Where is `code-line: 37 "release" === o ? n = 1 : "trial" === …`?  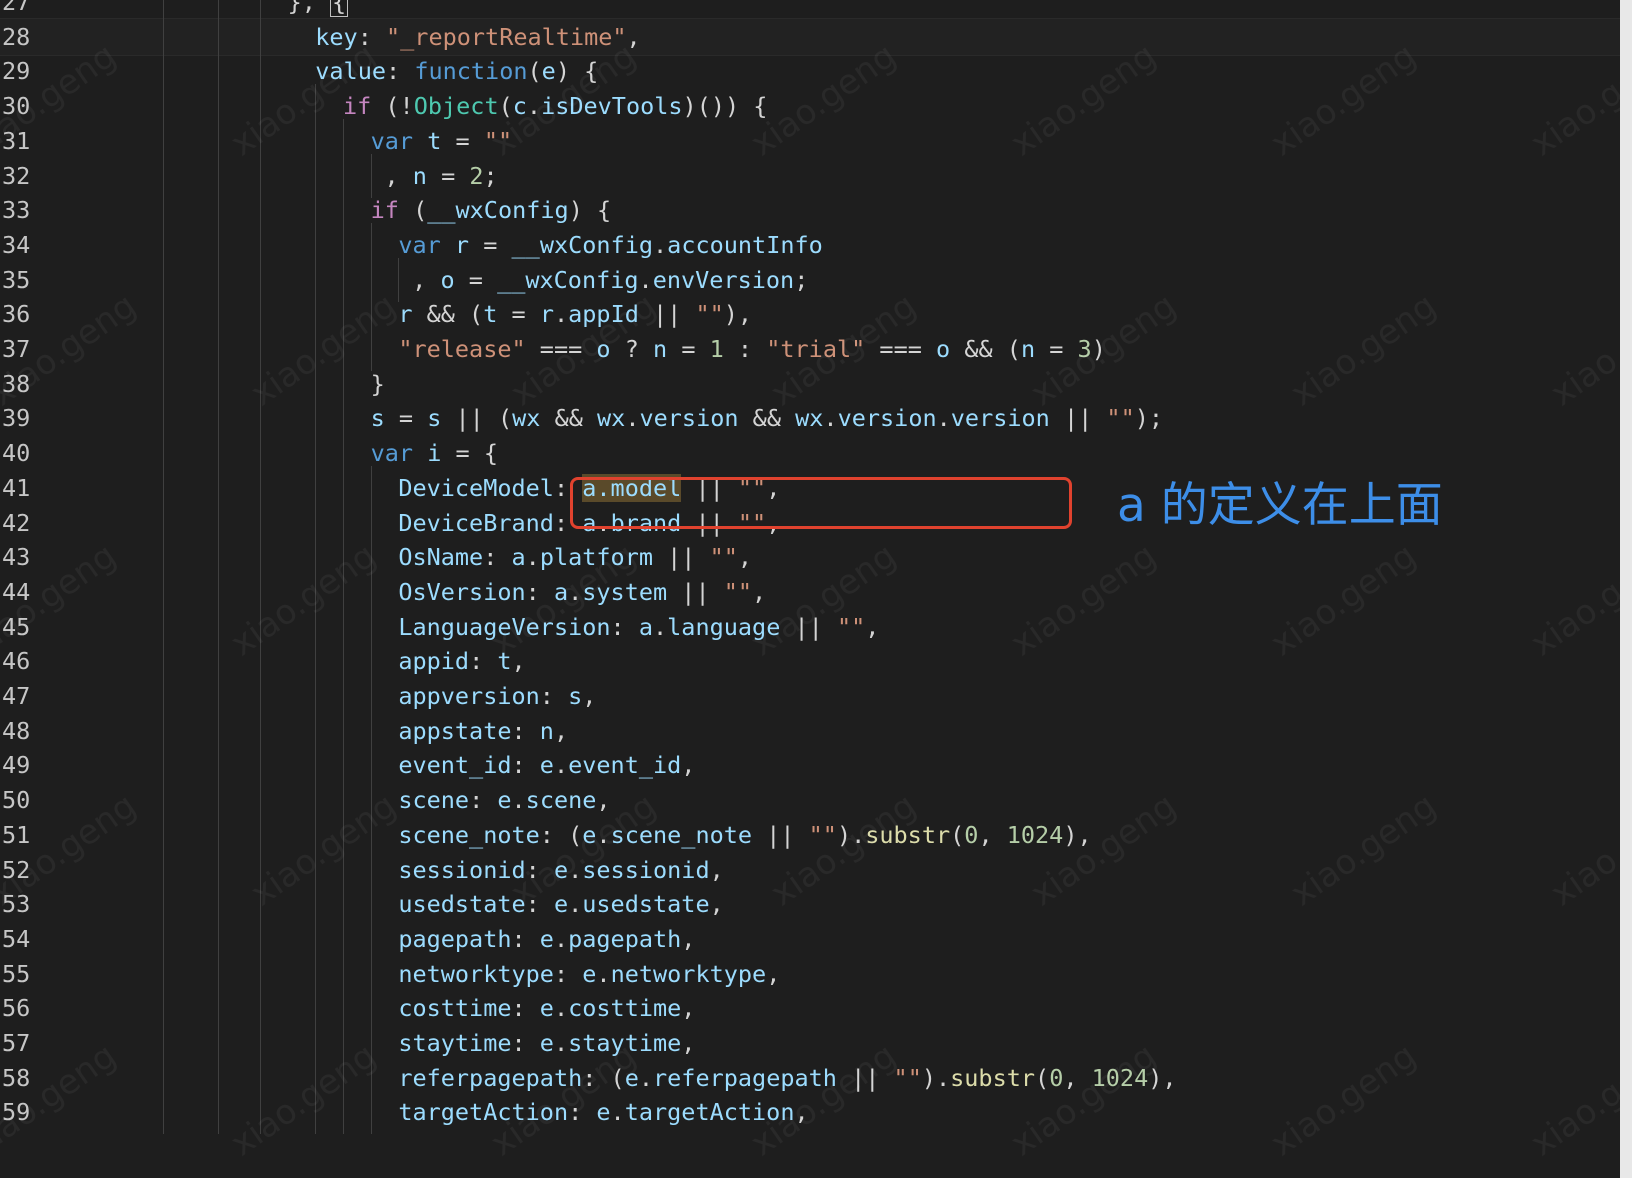 code-line: 37 "release" === o ? n = 1 : "trial" === … is located at coordinates (810, 349).